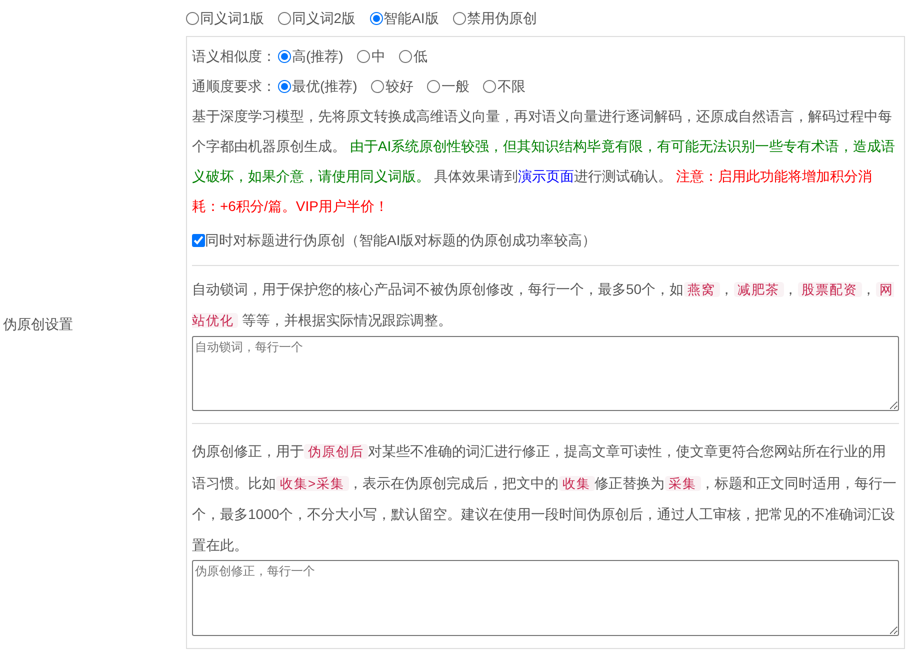 This screenshot has height=658, width=911. Describe the element at coordinates (546, 176) in the screenshot. I see `demo-page-link: 演示页面` at that location.